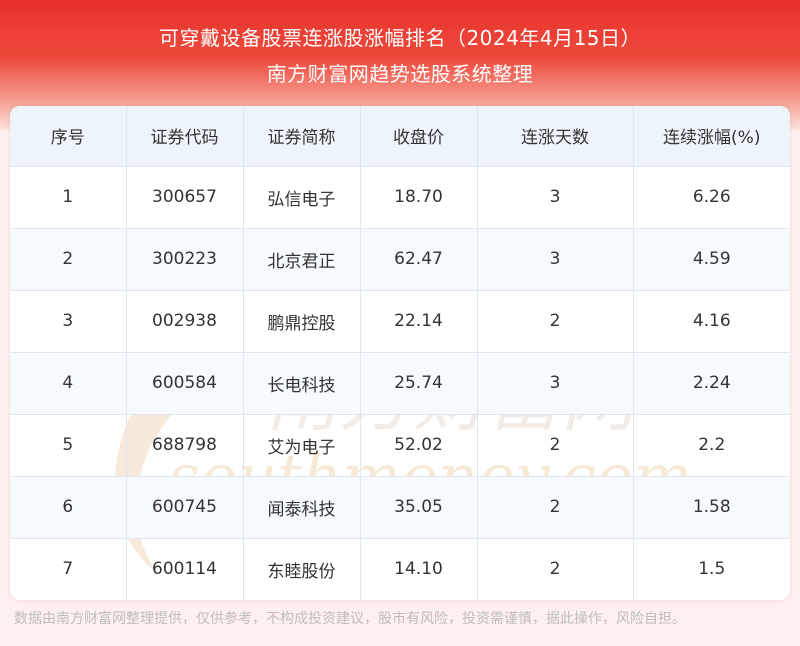 Image resolution: width=800 pixels, height=646 pixels. I want to click on cell-code: 600584, so click(185, 383).